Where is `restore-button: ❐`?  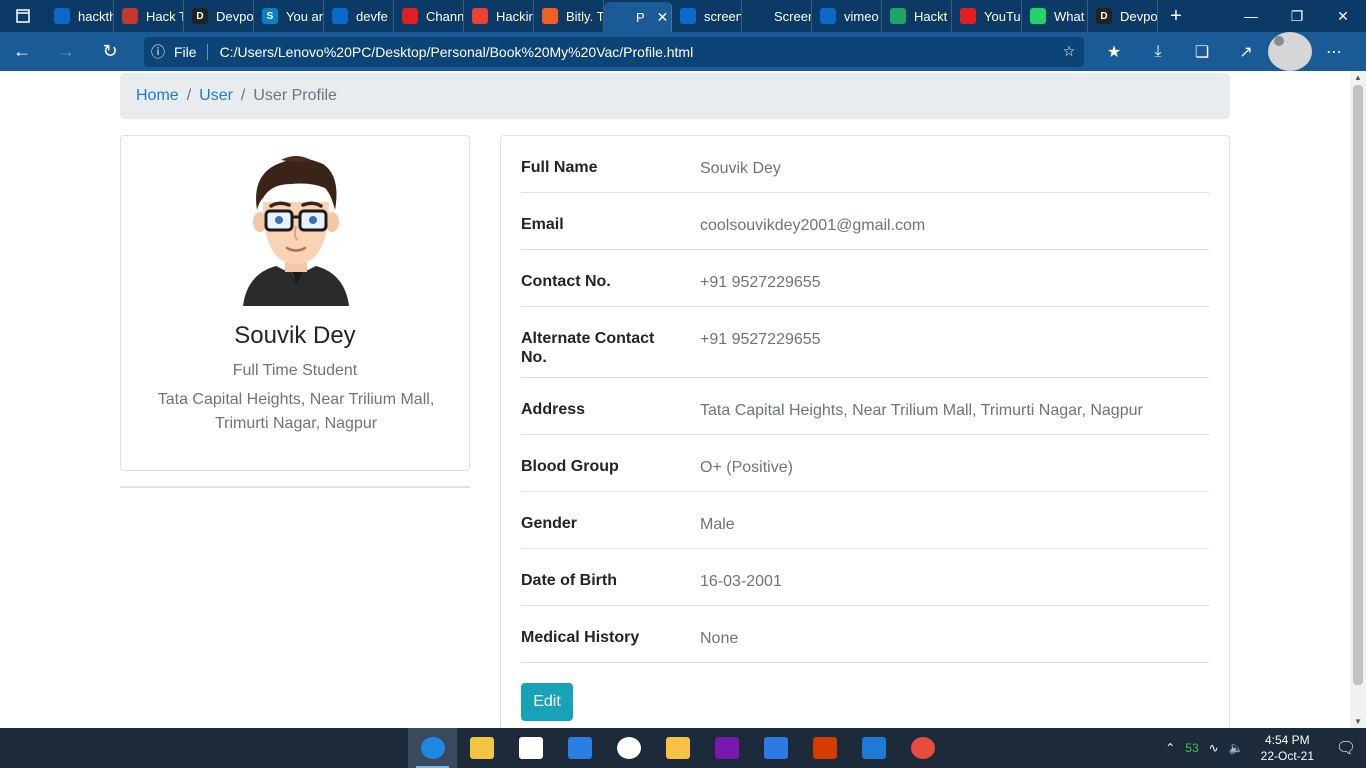
restore-button: ❐ is located at coordinates (1297, 16).